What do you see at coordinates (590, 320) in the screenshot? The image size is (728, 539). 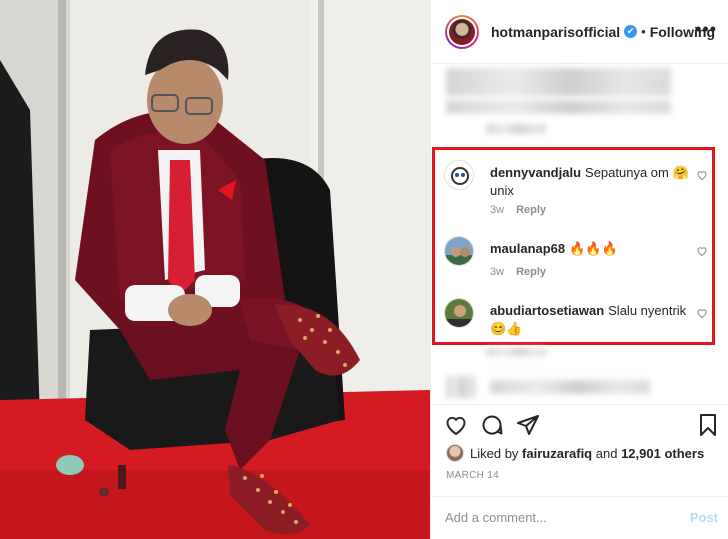 I see `comment-text: abudiartosetiawan Slalu nyentrik 😊👍` at bounding box center [590, 320].